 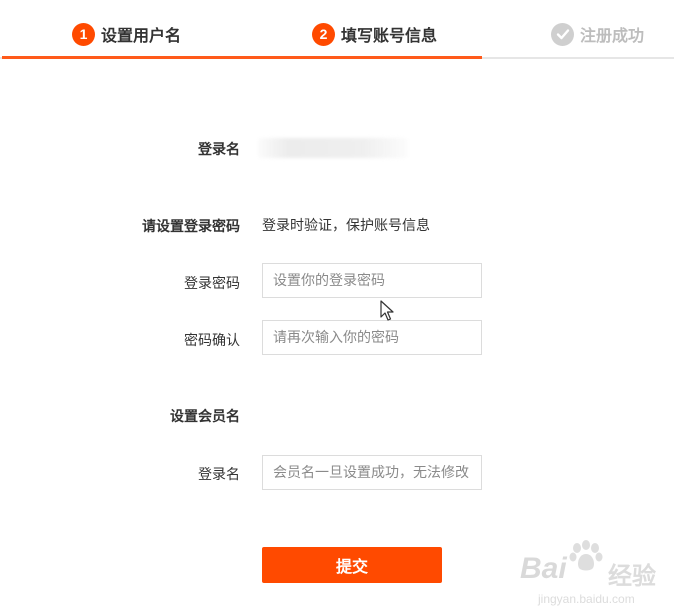 What do you see at coordinates (141, 35) in the screenshot?
I see `step-label: 设置用户名` at bounding box center [141, 35].